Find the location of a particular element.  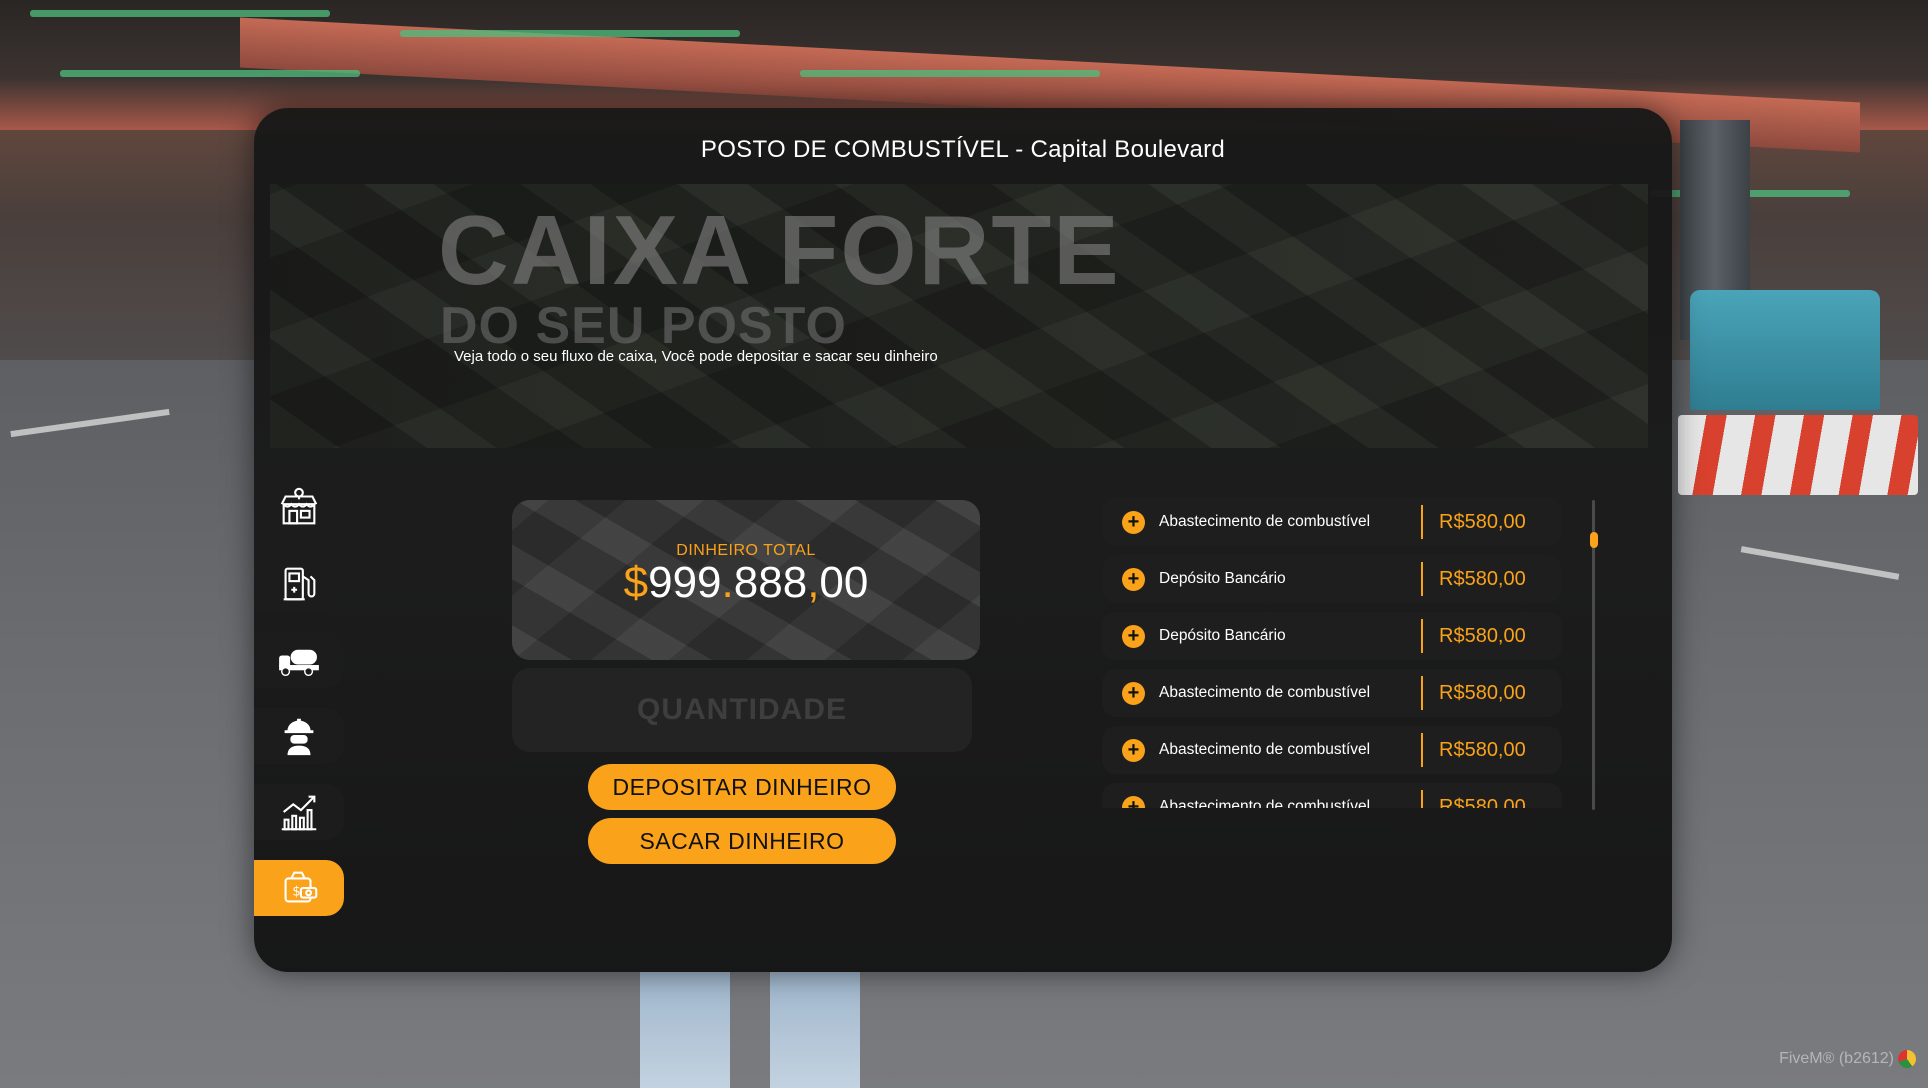

total-money-card: DINHEIRO TOTAL $999.888,00 is located at coordinates (746, 580).